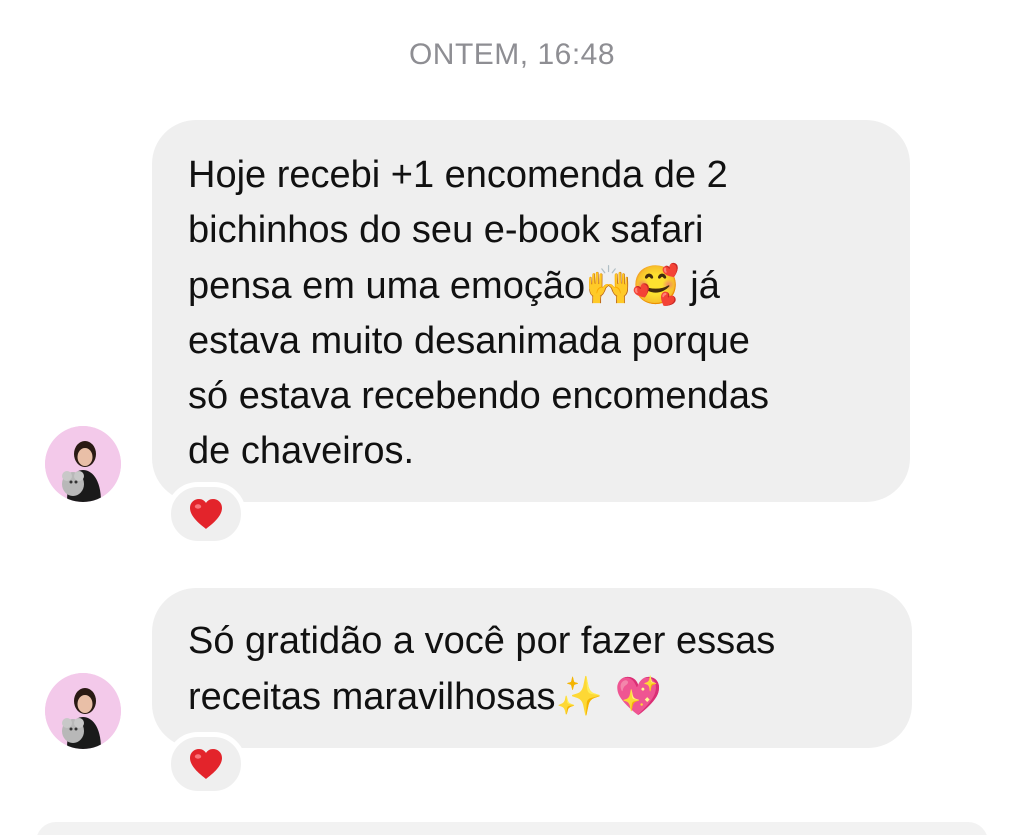 Image resolution: width=1024 pixels, height=835 pixels. I want to click on message-line: estava muito desanimada porque, so click(469, 341).